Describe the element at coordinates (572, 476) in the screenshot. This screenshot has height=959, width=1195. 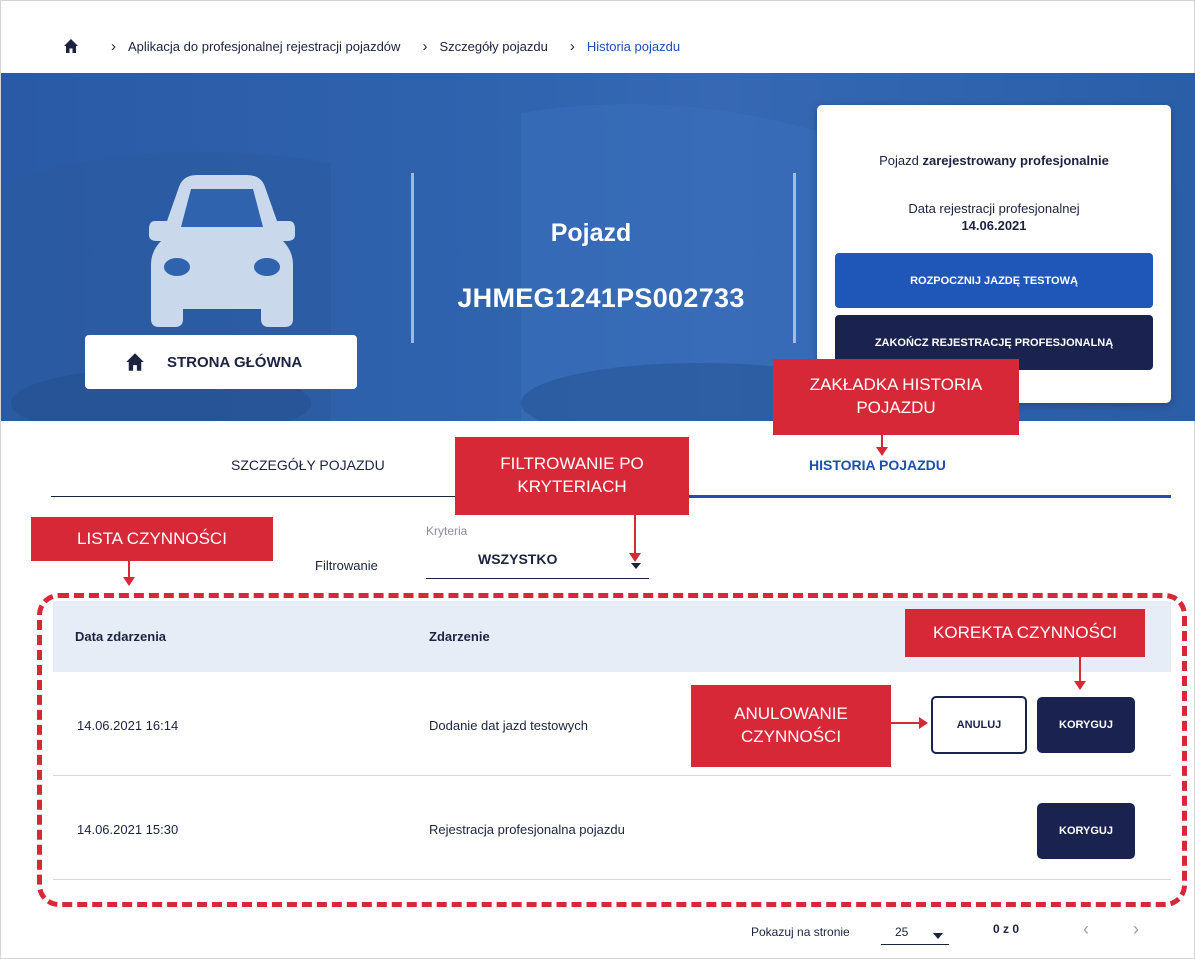
I see `annotation-filter: FILTROWANIE PO KRYTERIACH` at that location.